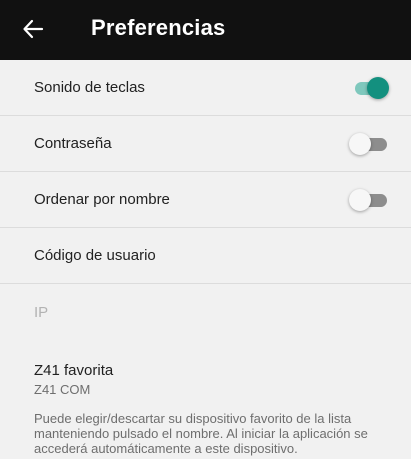  I want to click on key-sound-toggle, so click(369, 88).